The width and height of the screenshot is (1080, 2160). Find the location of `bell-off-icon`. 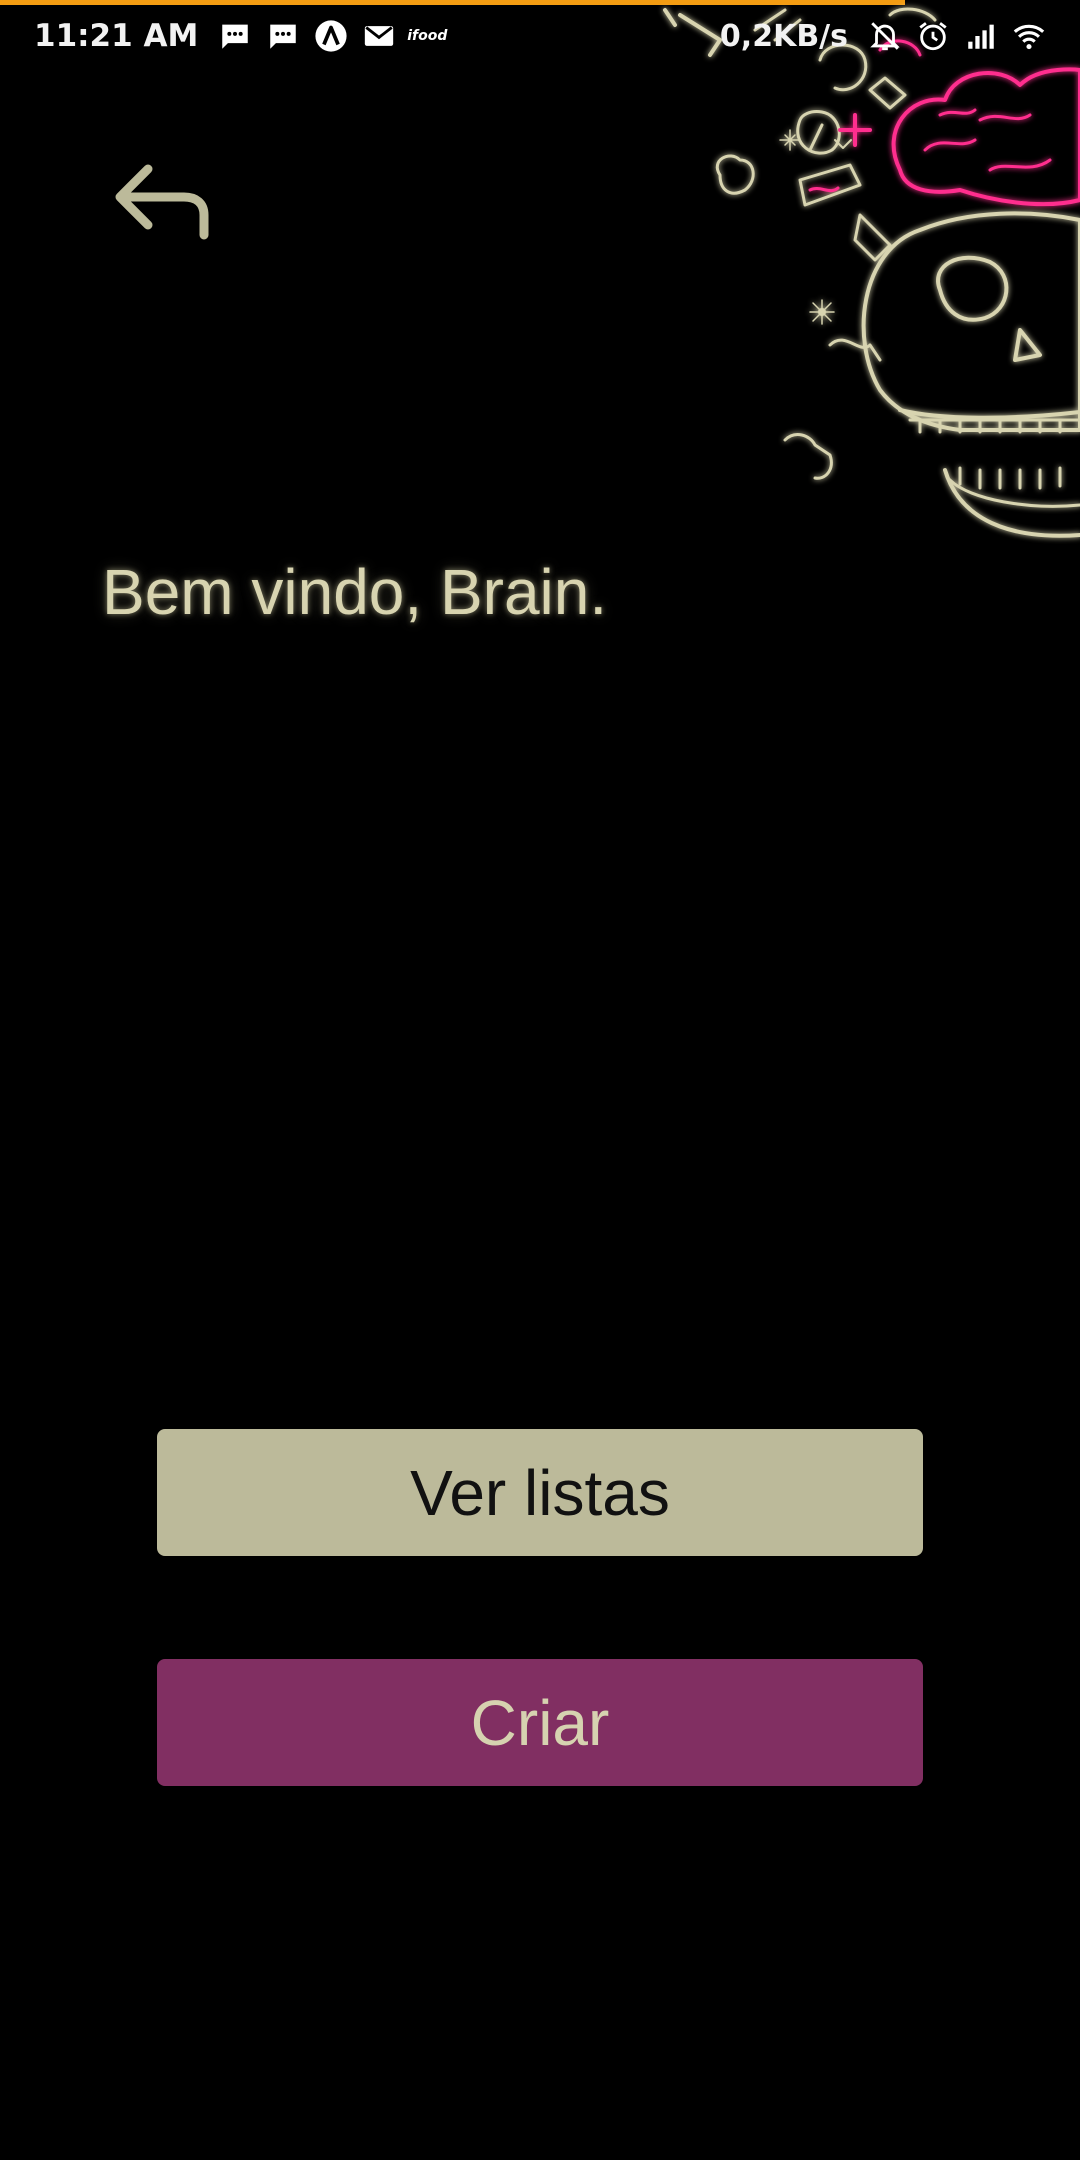

bell-off-icon is located at coordinates (885, 36).